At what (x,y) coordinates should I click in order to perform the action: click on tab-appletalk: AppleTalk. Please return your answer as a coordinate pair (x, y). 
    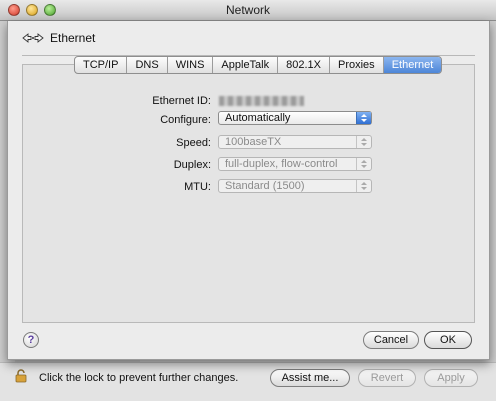
    Looking at the image, I should click on (246, 65).